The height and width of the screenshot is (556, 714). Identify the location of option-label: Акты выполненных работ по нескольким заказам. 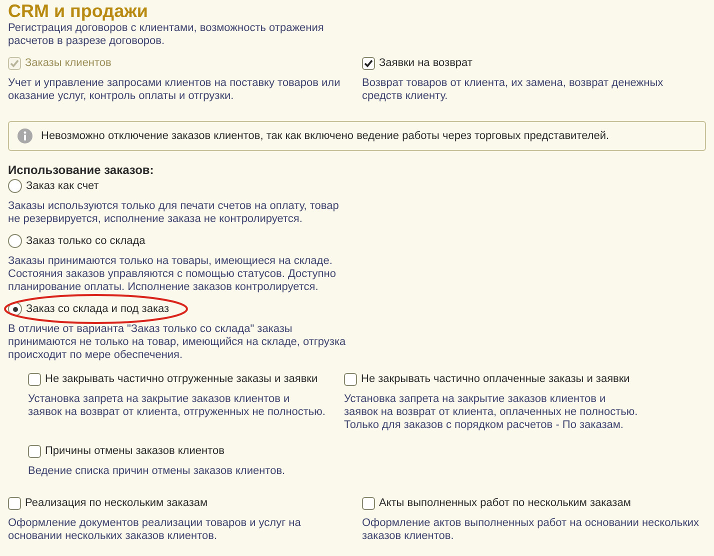
(505, 503).